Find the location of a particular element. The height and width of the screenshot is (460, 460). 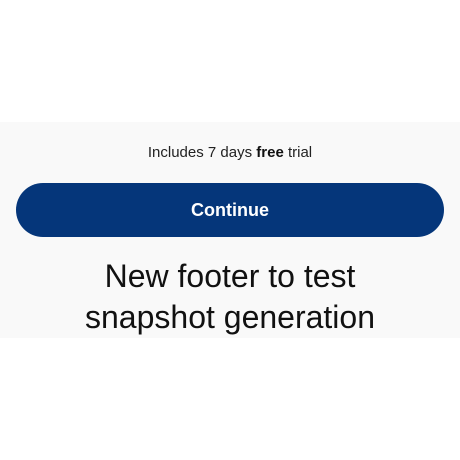

trial-info-text: Includes 7 days free trial is located at coordinates (230, 153).